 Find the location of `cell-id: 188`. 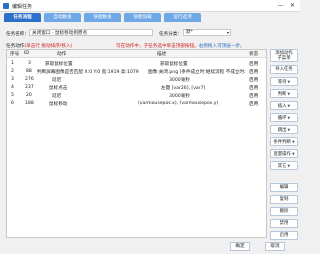

cell-id: 188 is located at coordinates (29, 103).